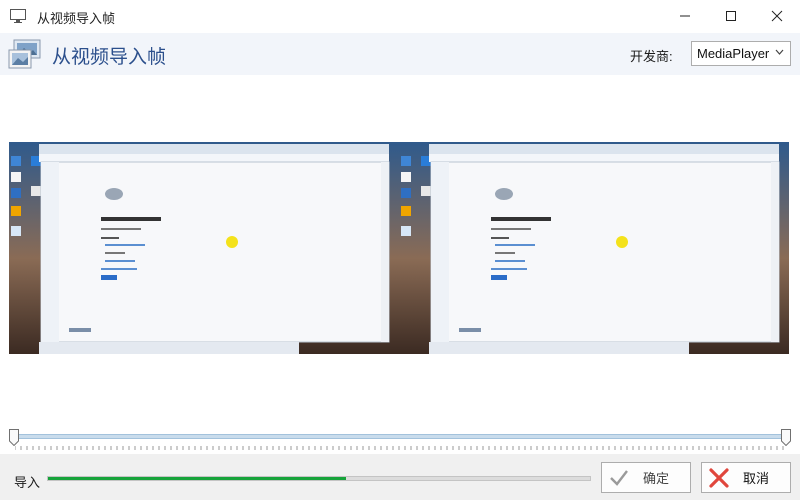  I want to click on range-end-handle, so click(786, 437).